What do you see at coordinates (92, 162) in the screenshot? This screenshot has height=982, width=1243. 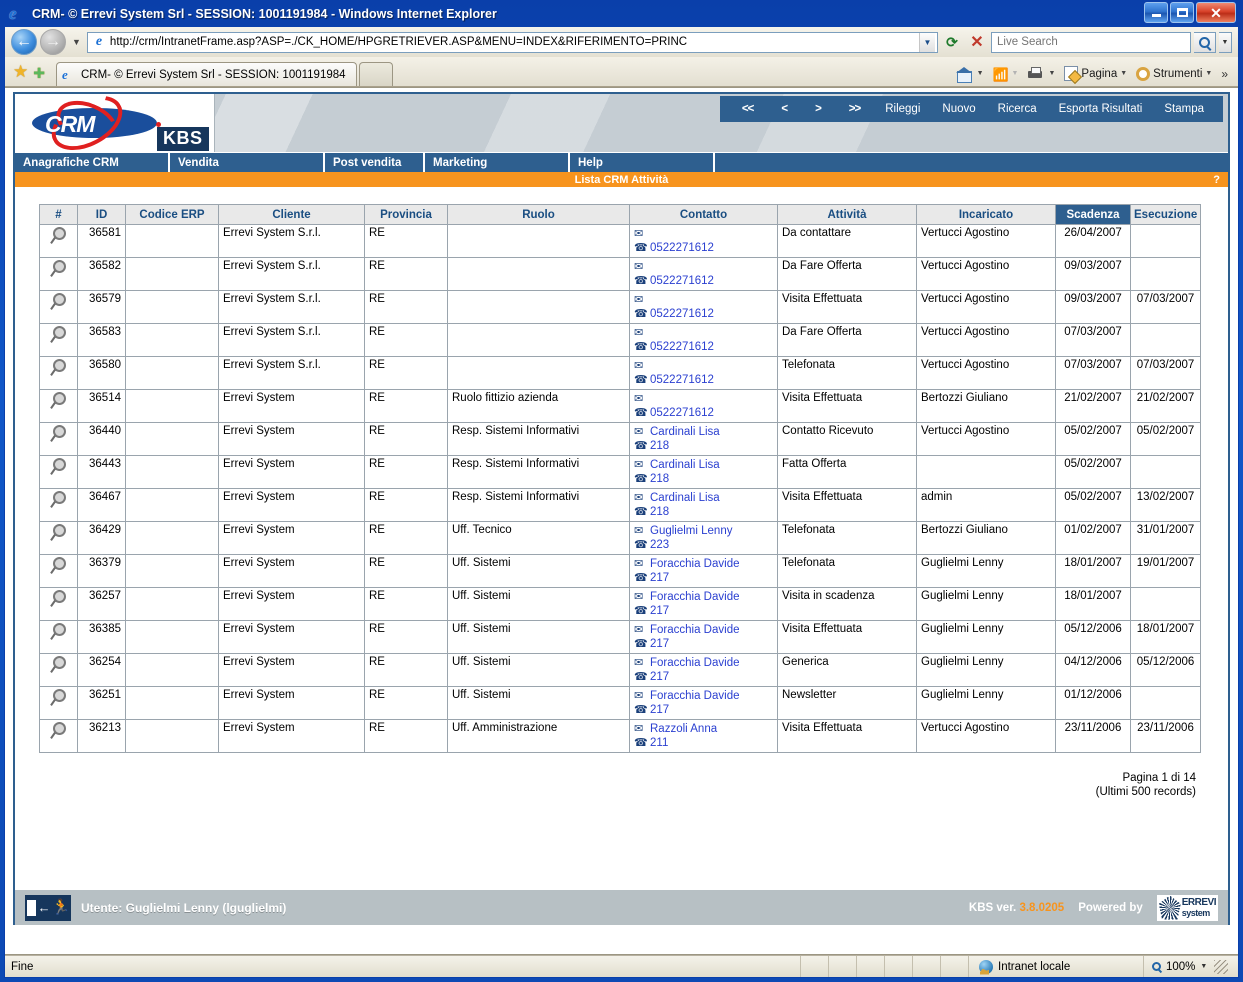 I see `menu-anagrafiche-crm: Anagrafiche CRM` at bounding box center [92, 162].